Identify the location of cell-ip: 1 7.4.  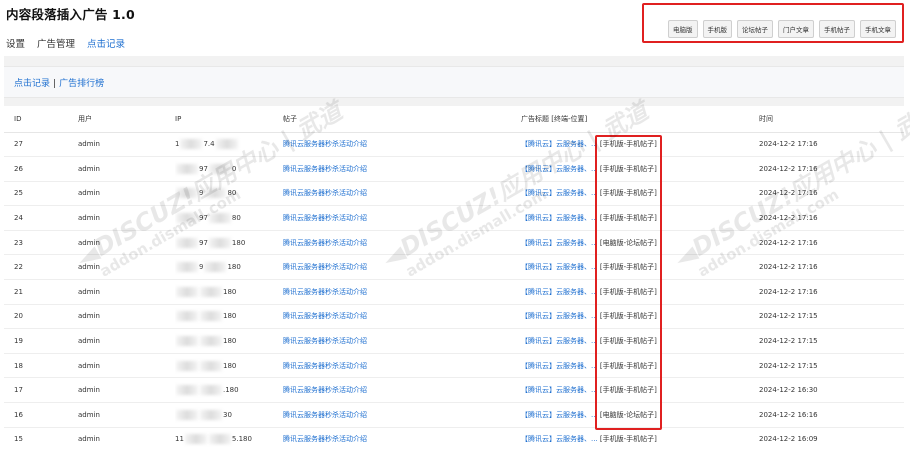
(229, 145).